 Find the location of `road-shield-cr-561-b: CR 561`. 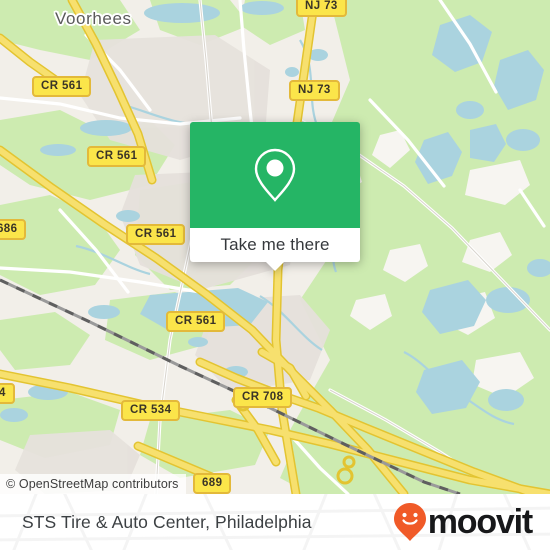

road-shield-cr-561-b: CR 561 is located at coordinates (117, 157).